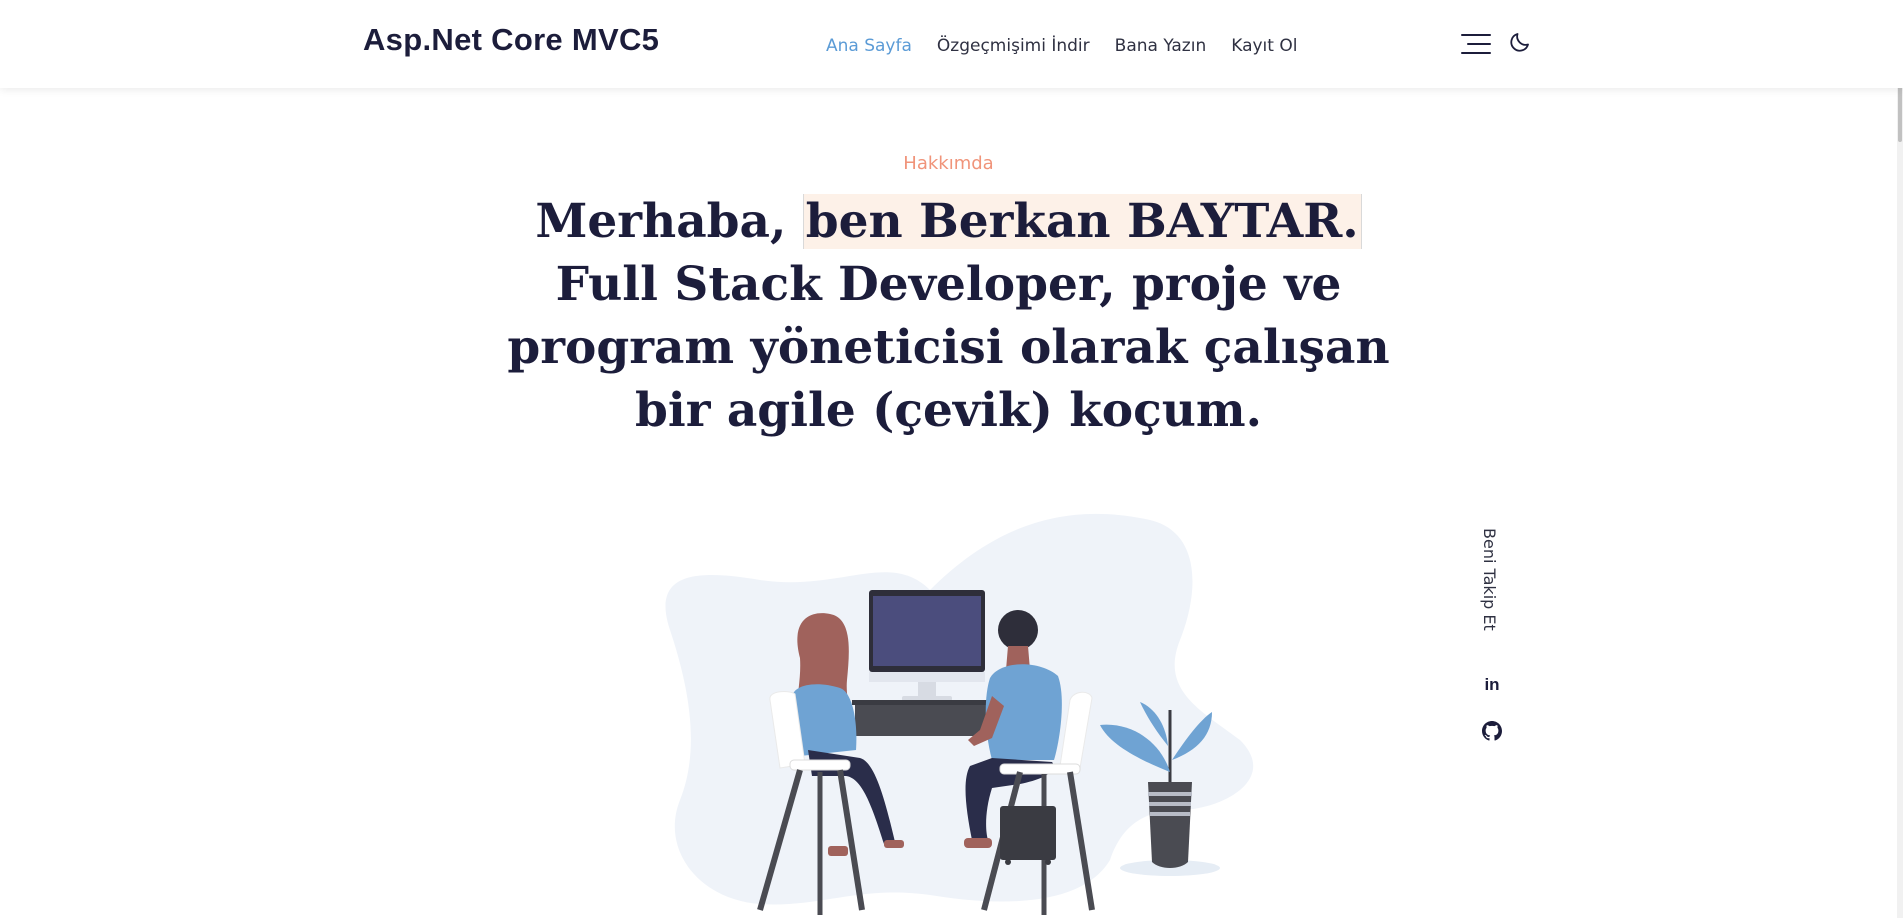 This screenshot has width=1903, height=918. What do you see at coordinates (511, 40) in the screenshot?
I see `brand-logo: Asp.Net Core MVC5` at bounding box center [511, 40].